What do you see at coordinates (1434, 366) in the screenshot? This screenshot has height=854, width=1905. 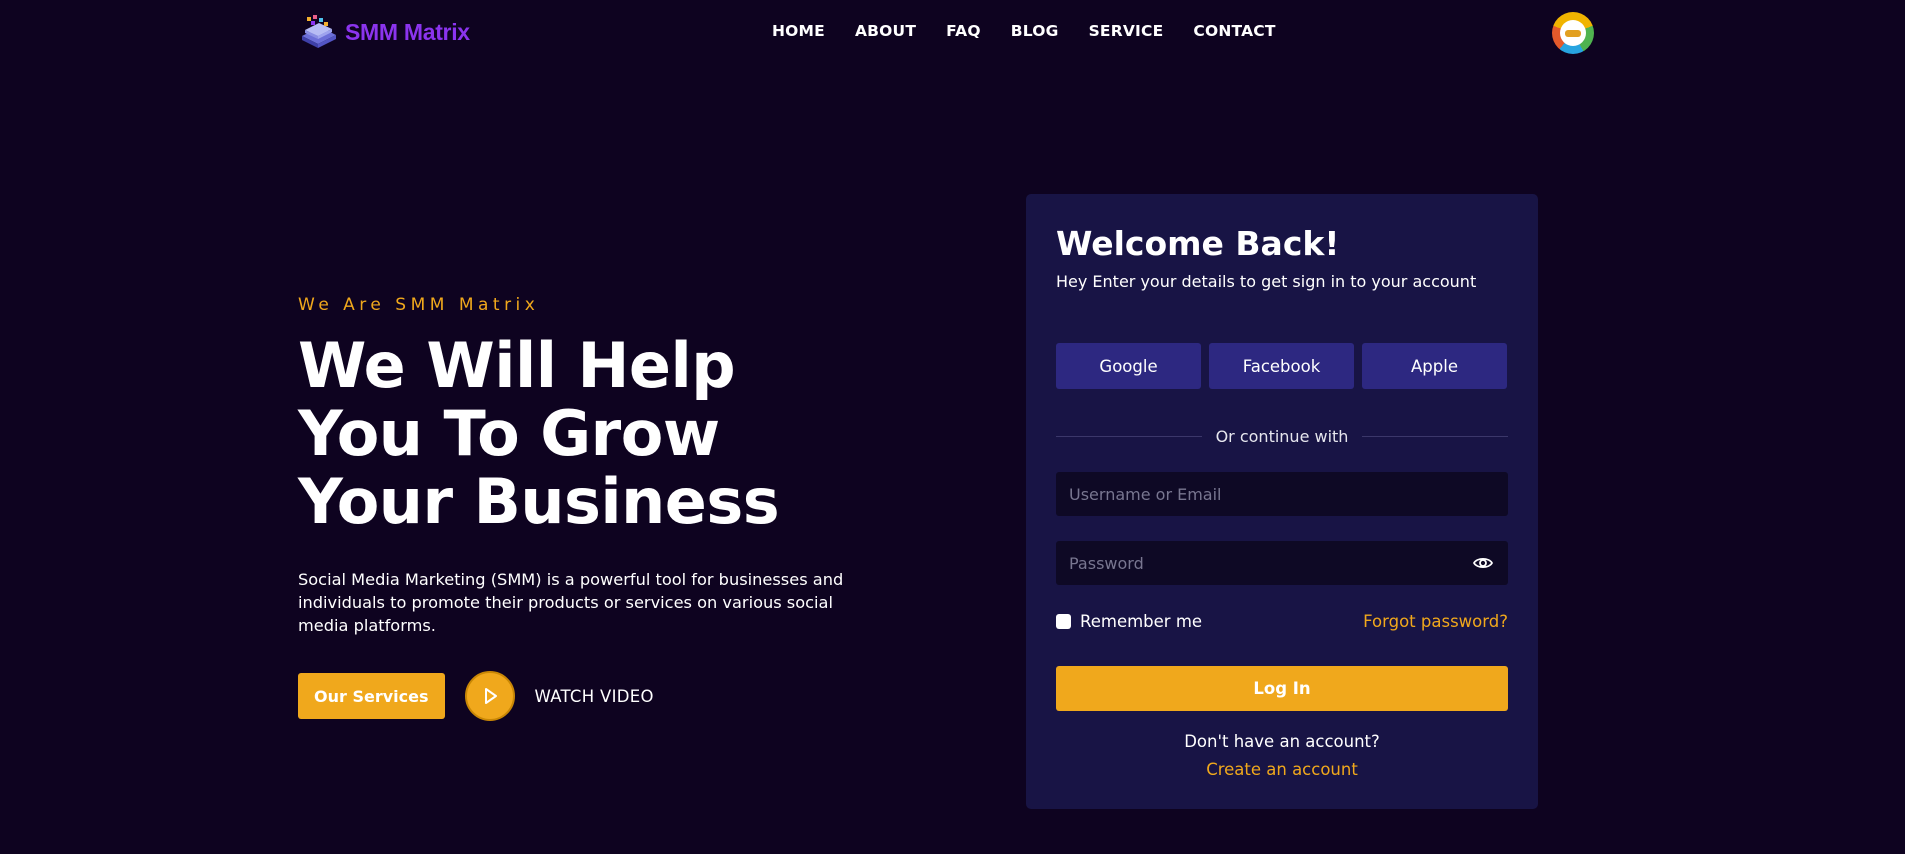 I see `apple-login-button: Apple` at bounding box center [1434, 366].